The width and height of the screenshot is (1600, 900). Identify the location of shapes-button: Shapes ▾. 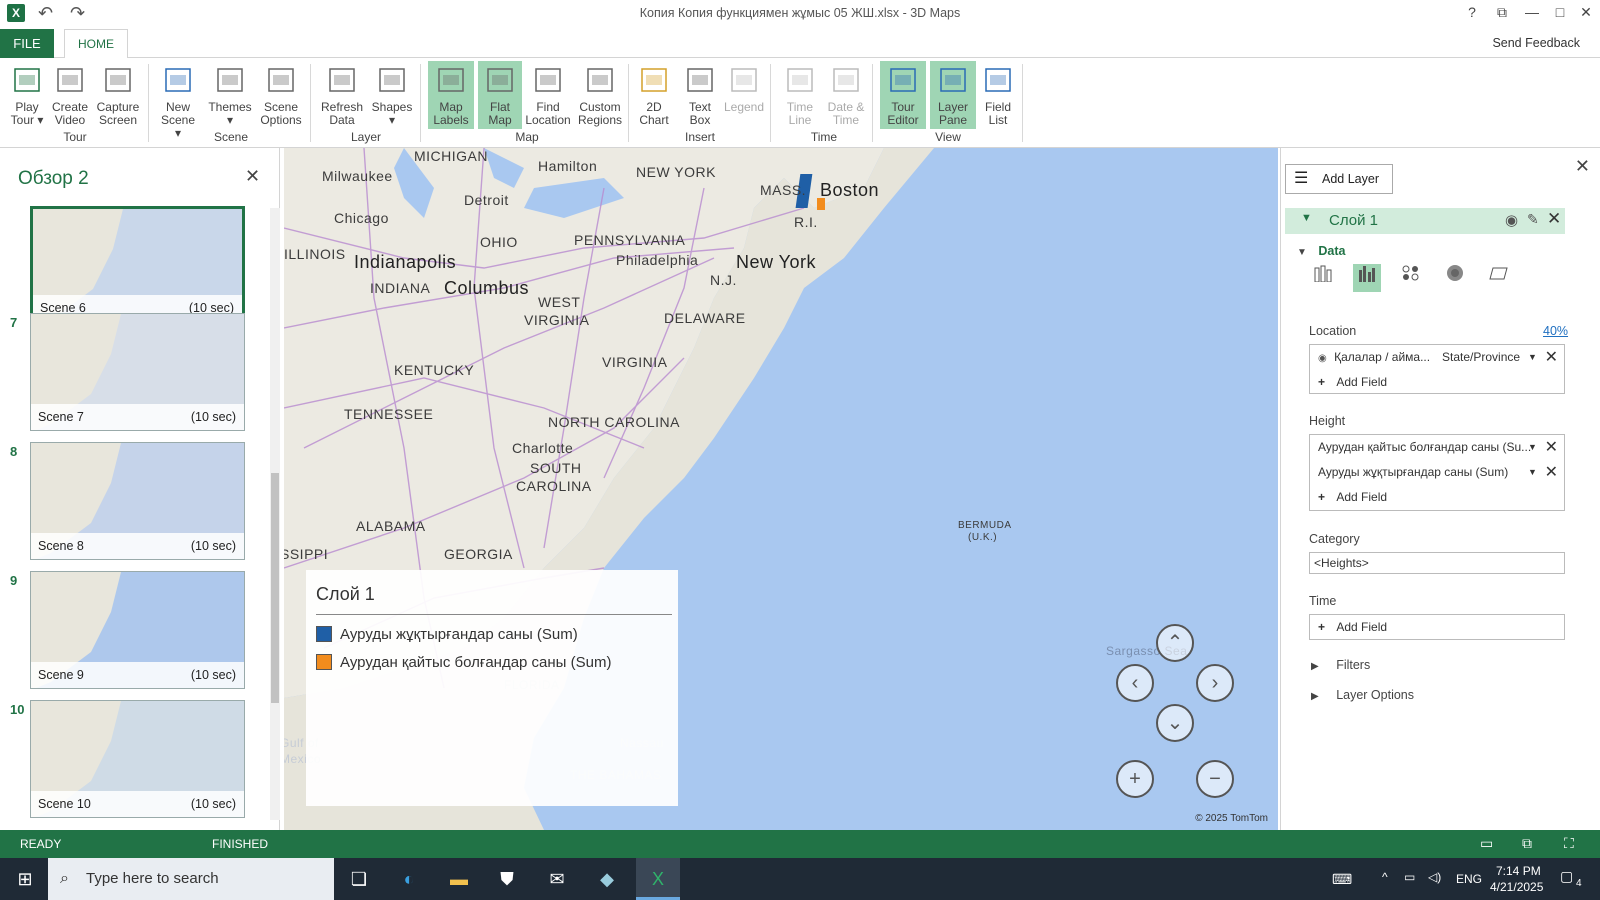
(392, 95).